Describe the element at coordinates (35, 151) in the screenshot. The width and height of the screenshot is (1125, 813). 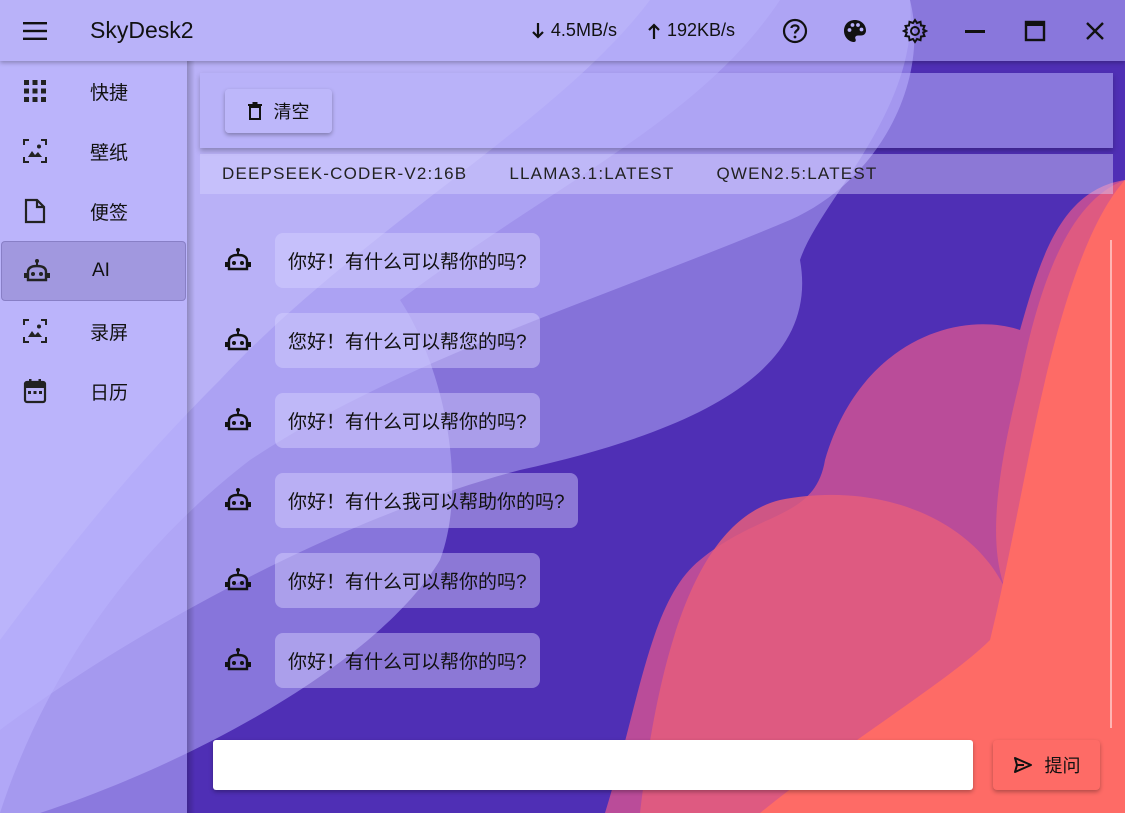
I see `wallpaper-icon` at that location.